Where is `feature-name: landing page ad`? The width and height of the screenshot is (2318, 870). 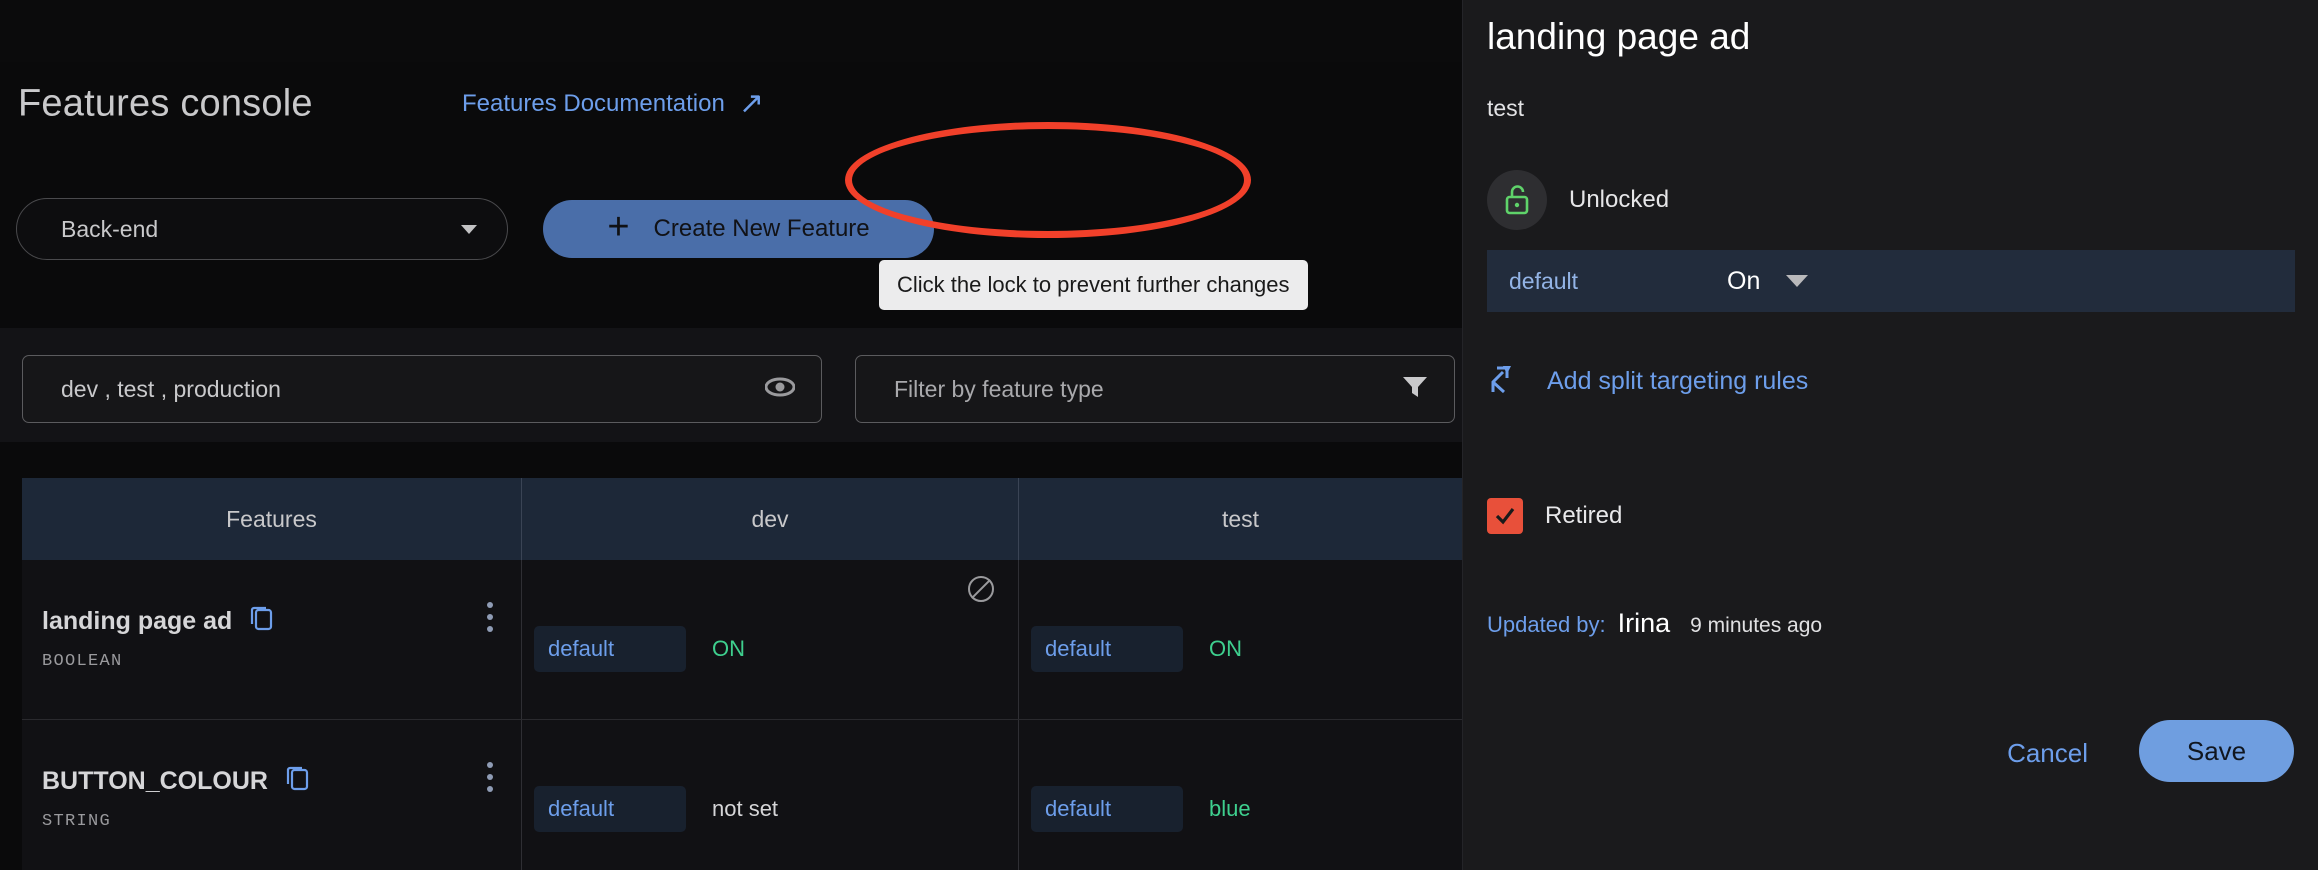
feature-name: landing page ad is located at coordinates (159, 621).